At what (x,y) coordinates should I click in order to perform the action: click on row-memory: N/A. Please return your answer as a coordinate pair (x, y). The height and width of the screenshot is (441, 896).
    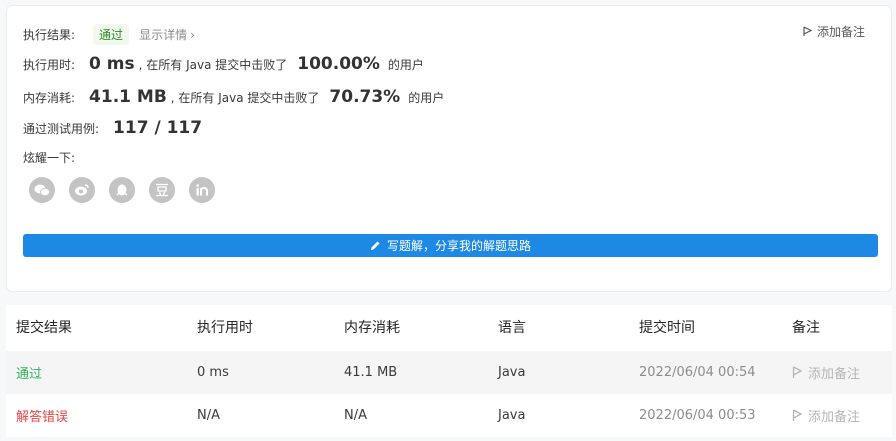
    Looking at the image, I should click on (355, 415).